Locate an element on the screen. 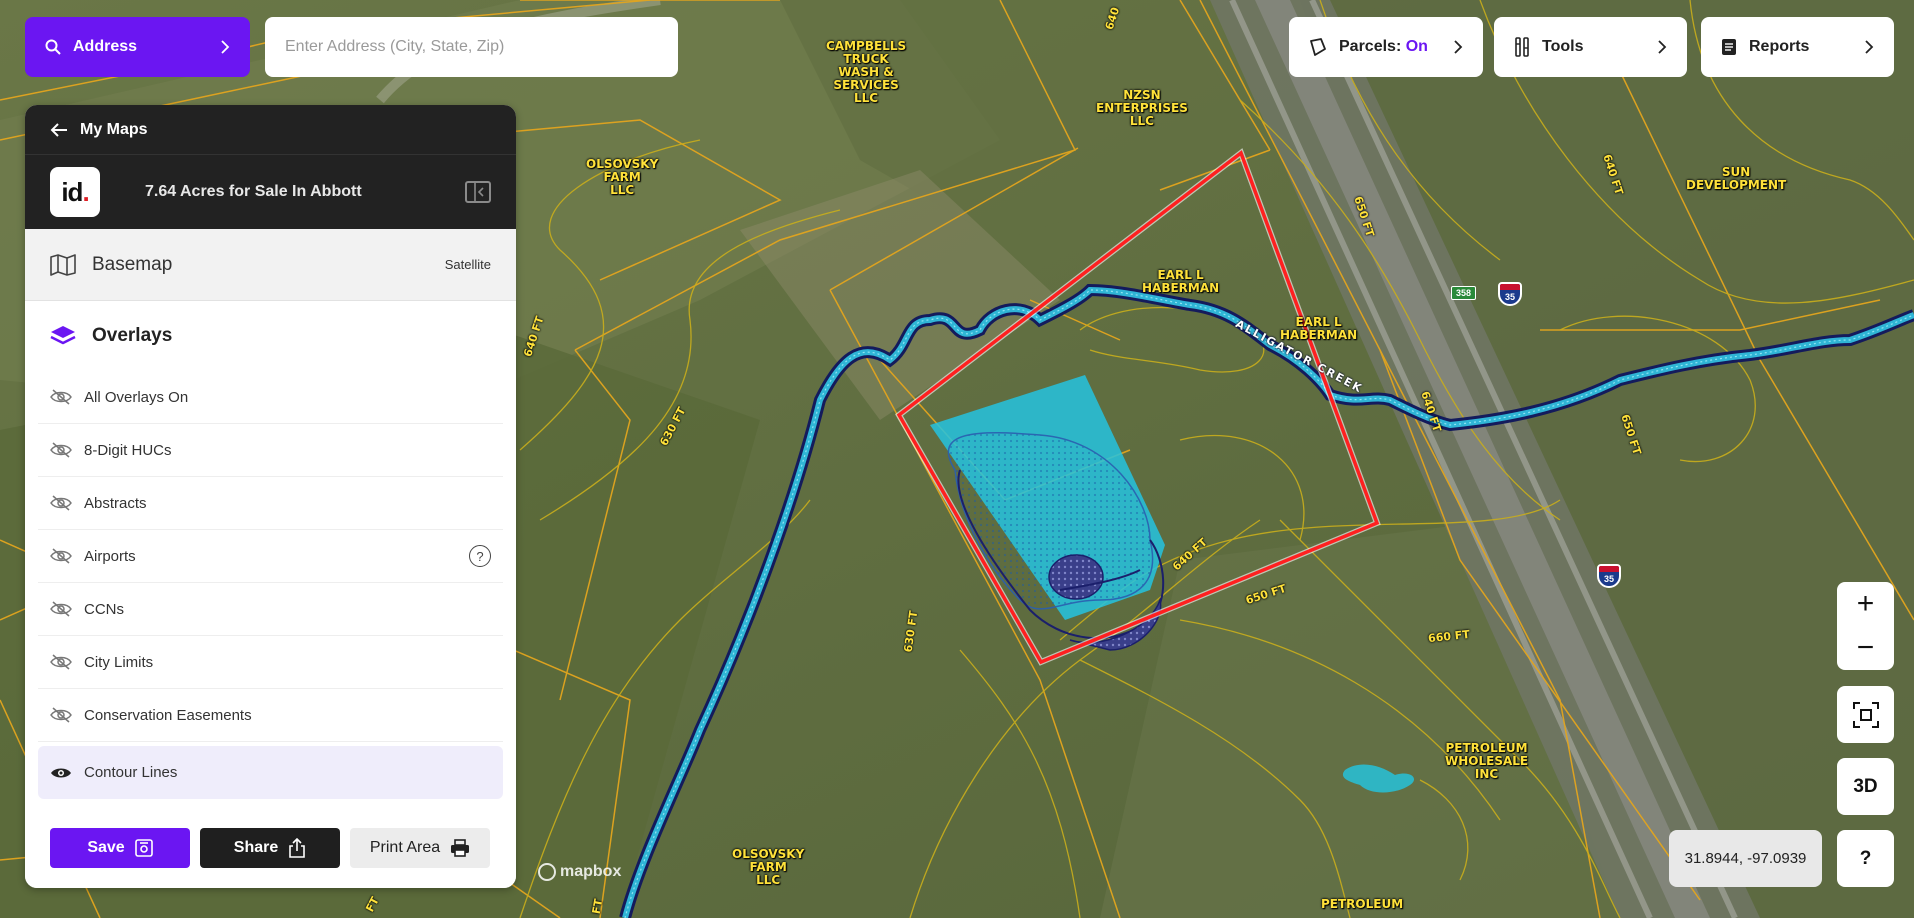  back-to-my-maps-button: My Maps is located at coordinates (270, 130).